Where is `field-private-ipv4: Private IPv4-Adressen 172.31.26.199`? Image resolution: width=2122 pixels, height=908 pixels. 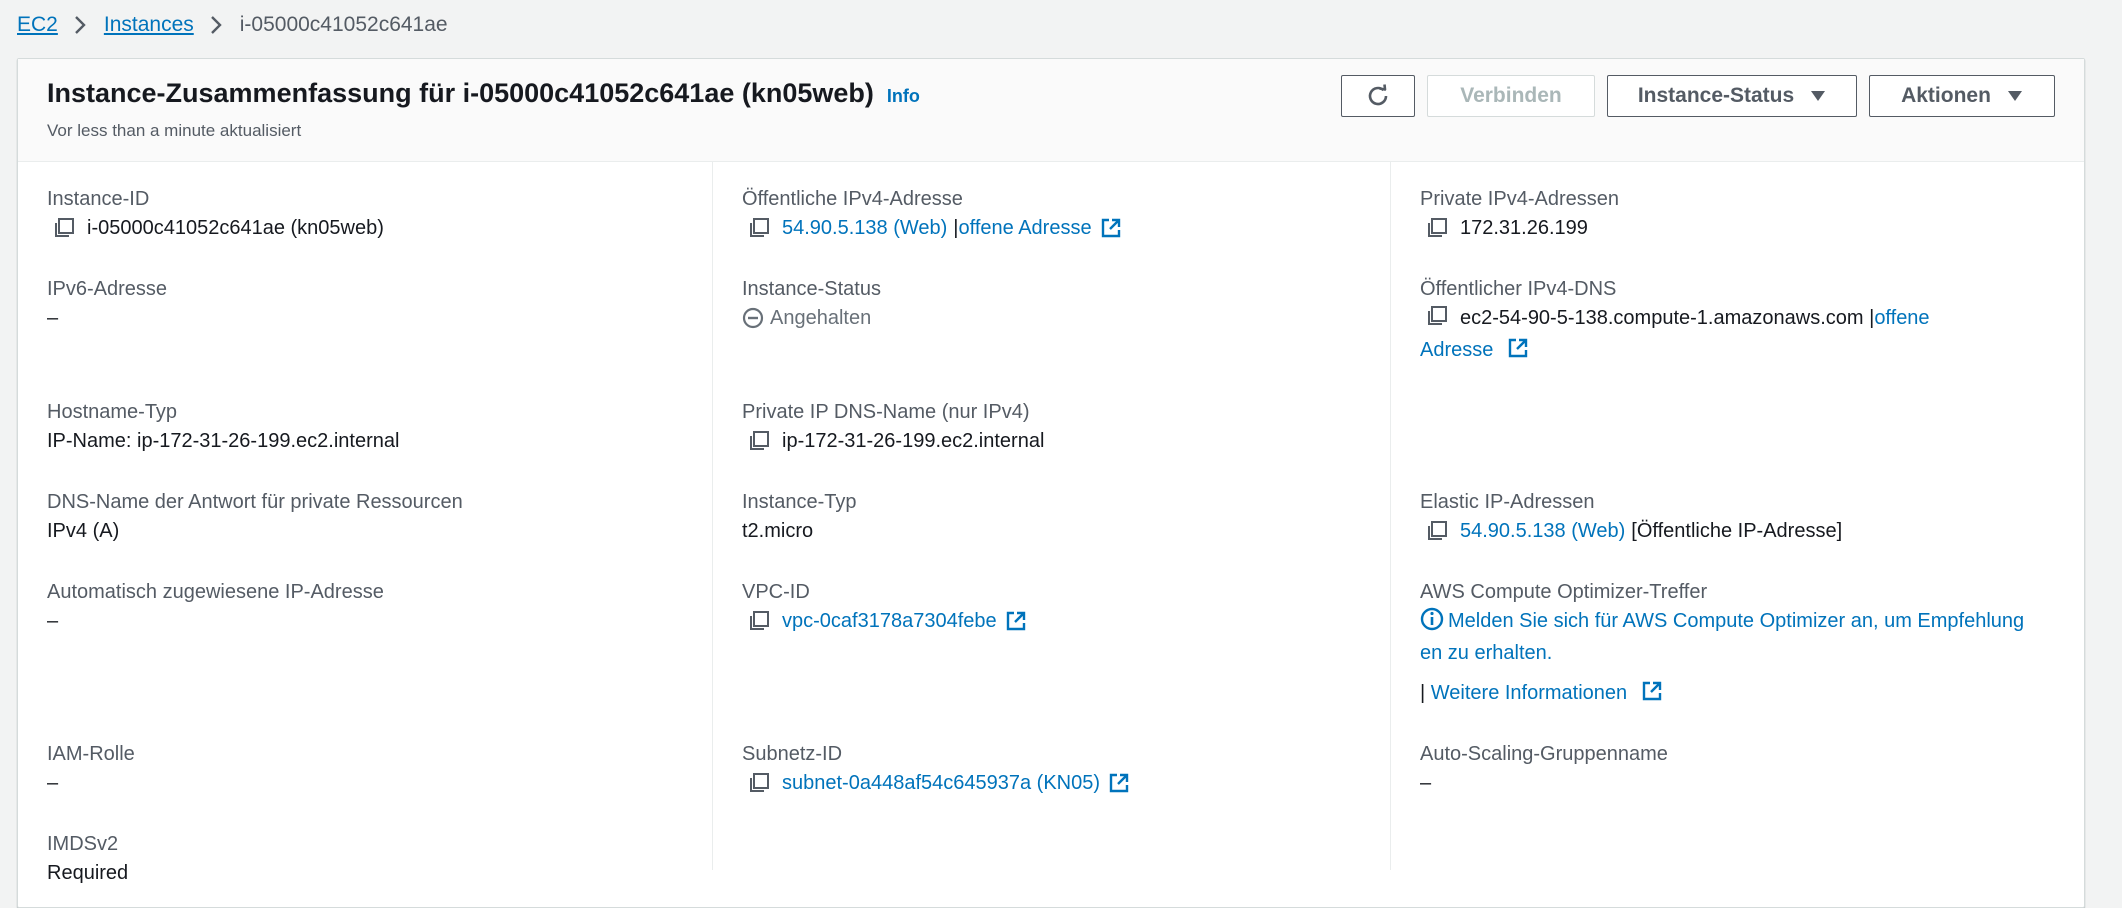
field-private-ipv4: Private IPv4-Adressen 172.31.26.199 is located at coordinates (1742, 215).